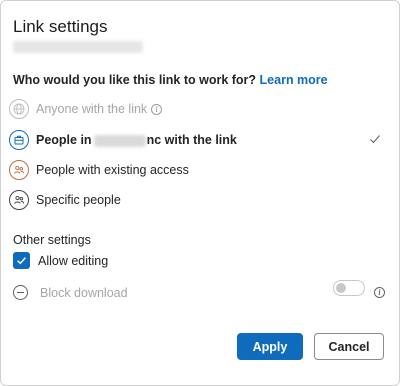 The width and height of the screenshot is (400, 386). I want to click on block-download-row: Block download, so click(70, 292).